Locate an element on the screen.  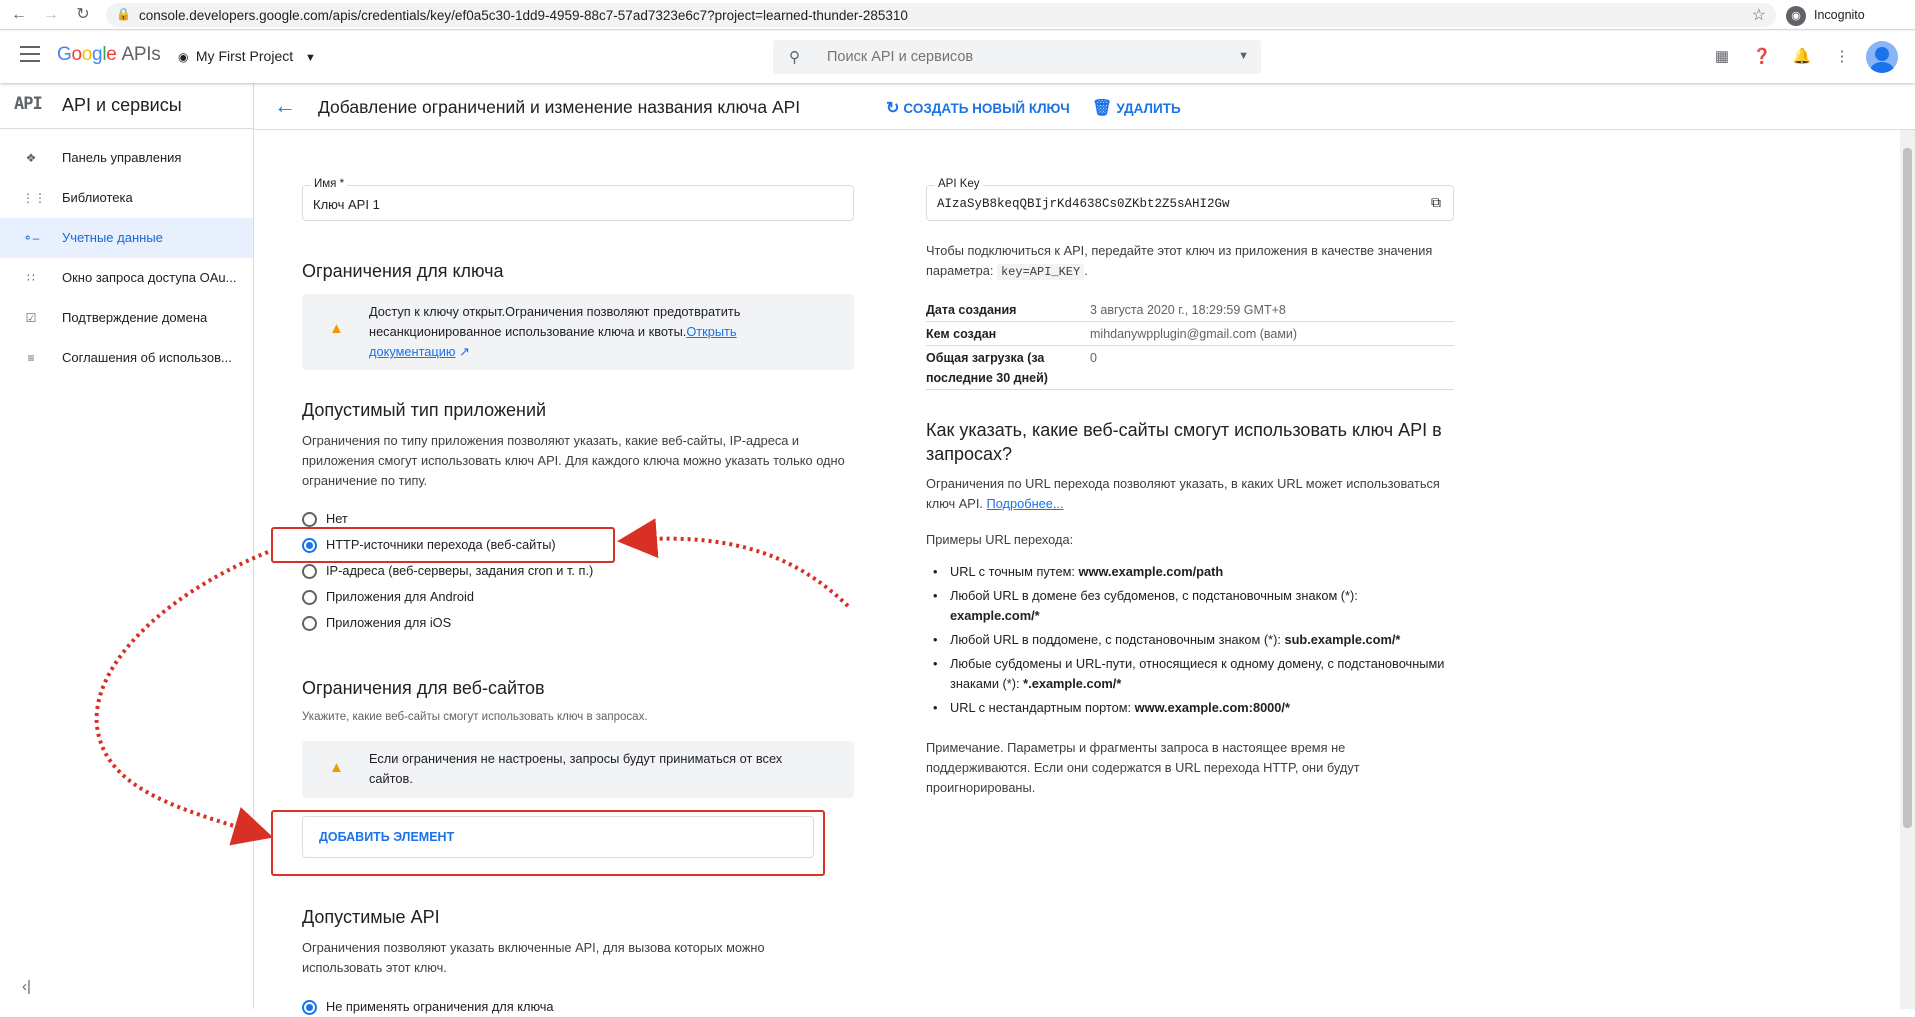
api-key-value: AIzaSyB8keqQBIjrKd4638Cs0ZKbt2Z5sAHI2Gw is located at coordinates (1083, 204).